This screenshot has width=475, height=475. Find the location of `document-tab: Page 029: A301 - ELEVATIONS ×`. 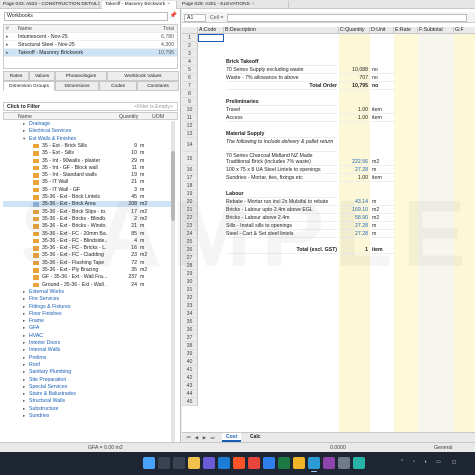

document-tab: Page 029: A301 - ELEVATIONS × is located at coordinates (234, 5).